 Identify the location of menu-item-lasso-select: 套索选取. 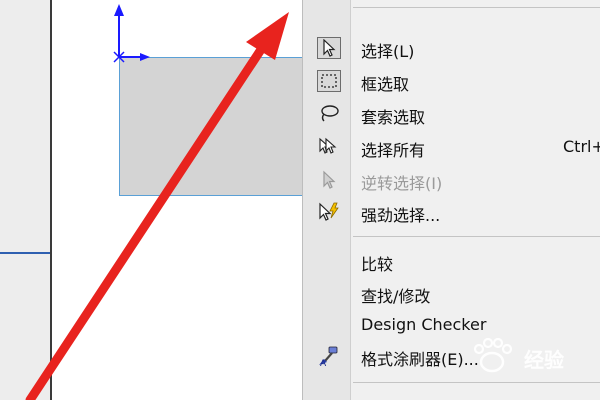
(451, 114).